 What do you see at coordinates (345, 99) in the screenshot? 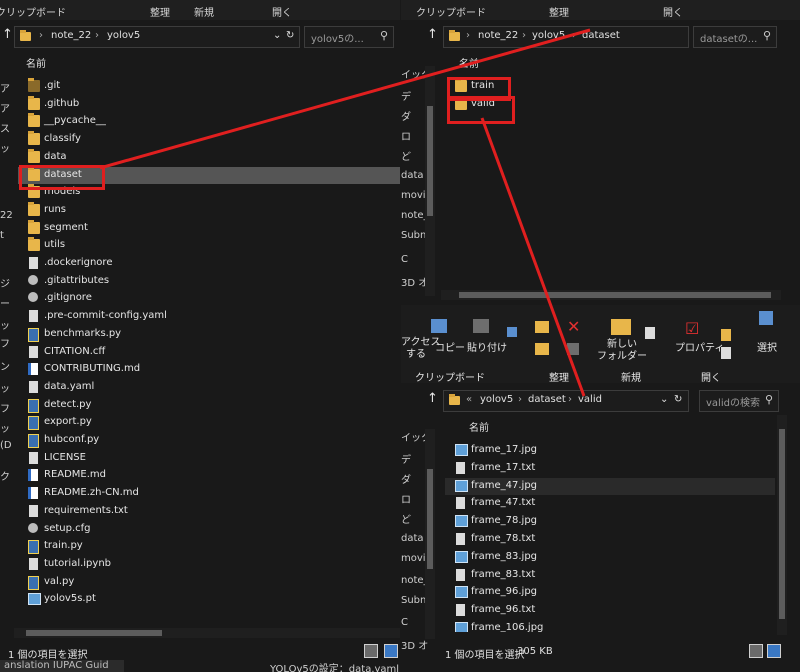
I see `arrow-dataset-to-dataset-window` at bounding box center [345, 99].